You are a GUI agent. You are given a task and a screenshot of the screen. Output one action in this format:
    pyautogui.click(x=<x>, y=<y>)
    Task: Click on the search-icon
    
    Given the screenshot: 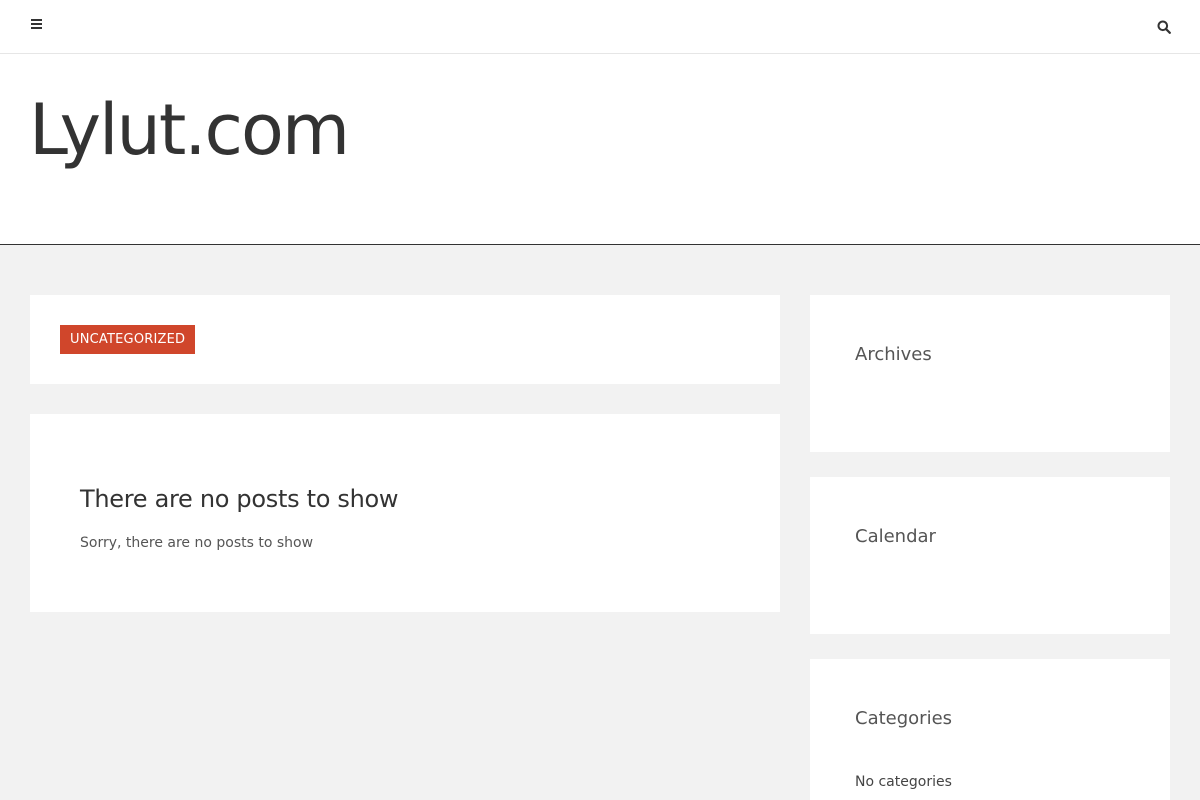 What is the action you would take?
    pyautogui.click(x=1164, y=27)
    